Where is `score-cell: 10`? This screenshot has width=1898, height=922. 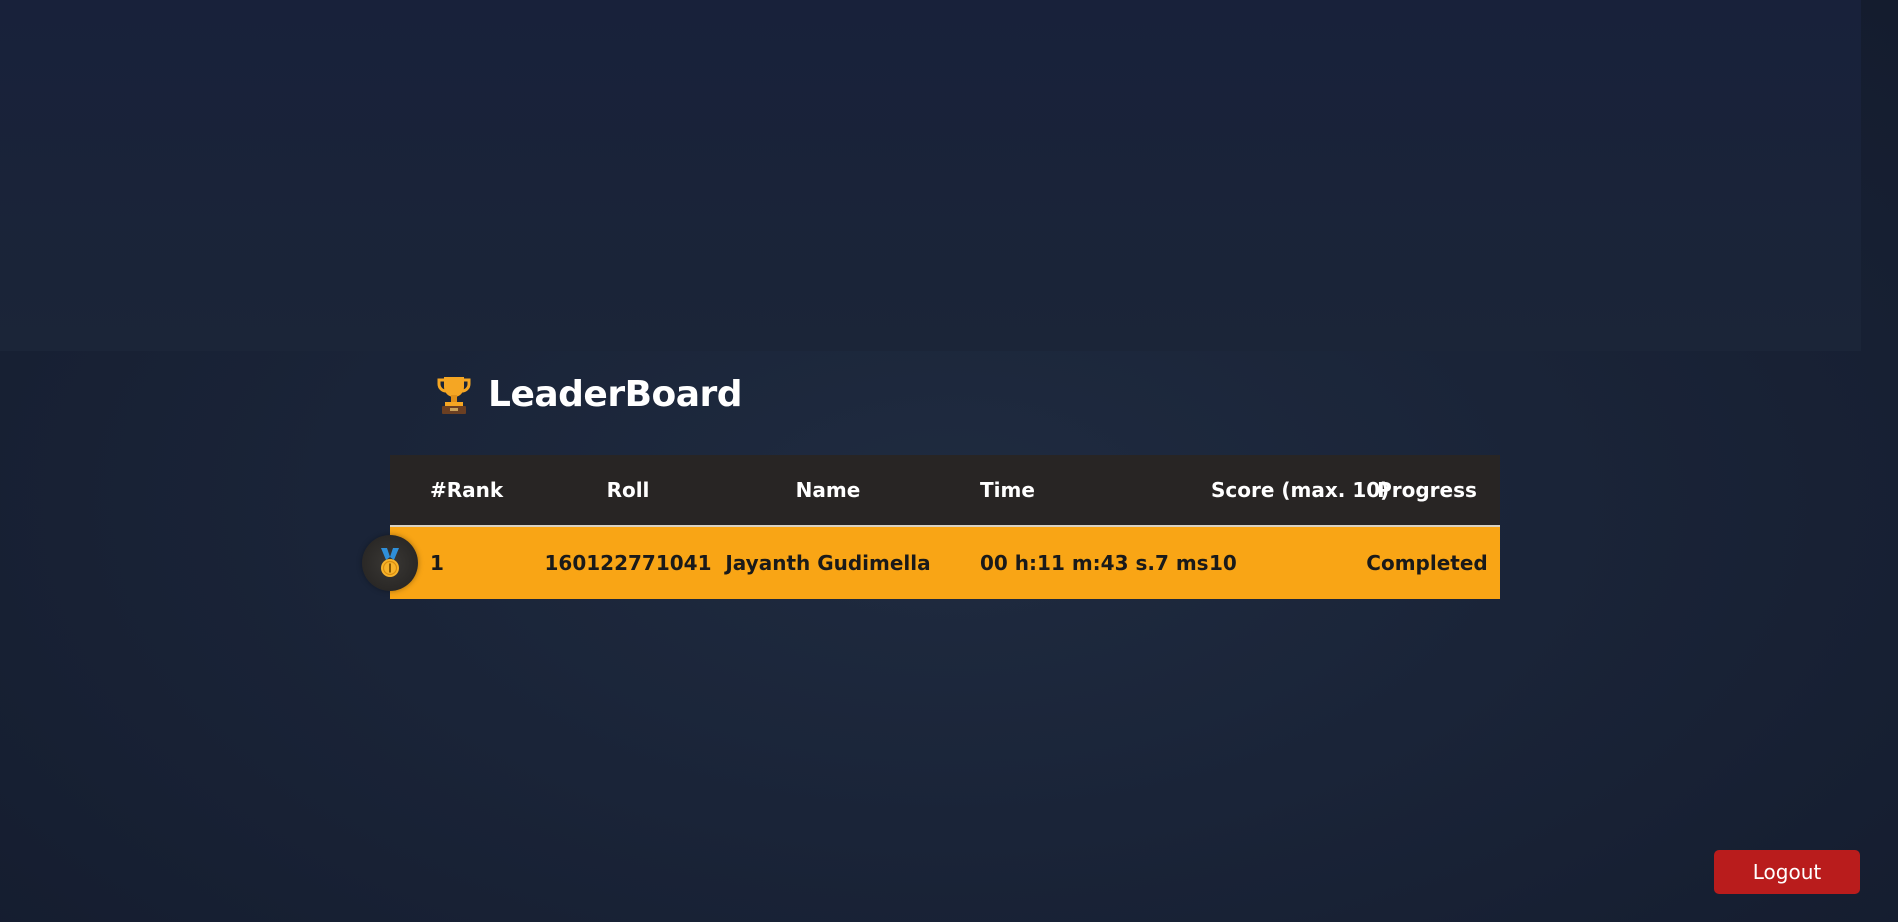 score-cell: 10 is located at coordinates (1223, 563).